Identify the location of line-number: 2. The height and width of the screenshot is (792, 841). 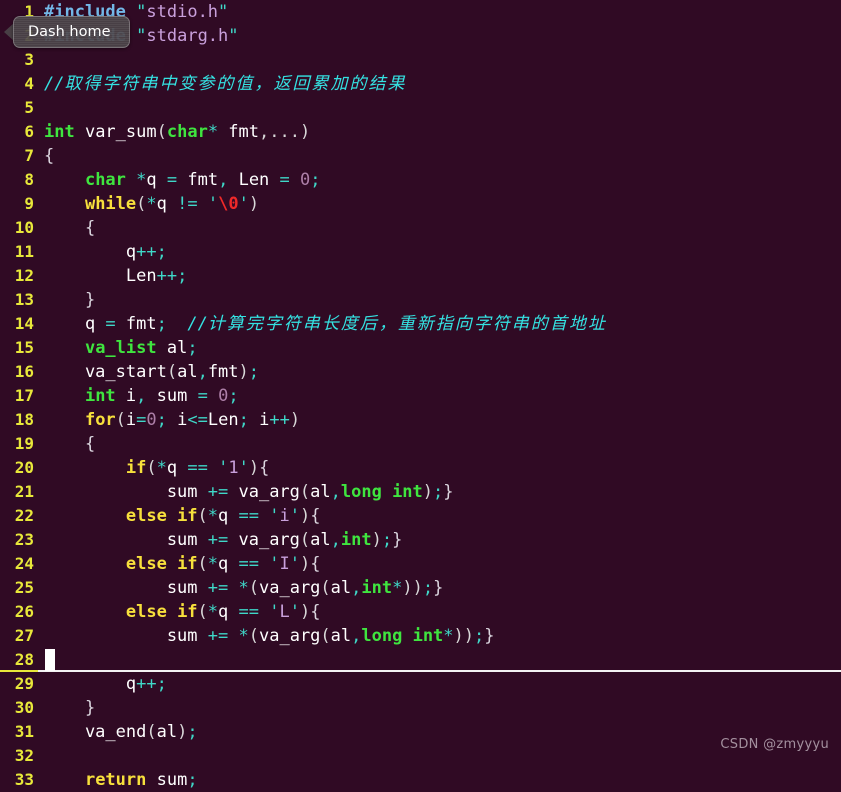
(29, 35).